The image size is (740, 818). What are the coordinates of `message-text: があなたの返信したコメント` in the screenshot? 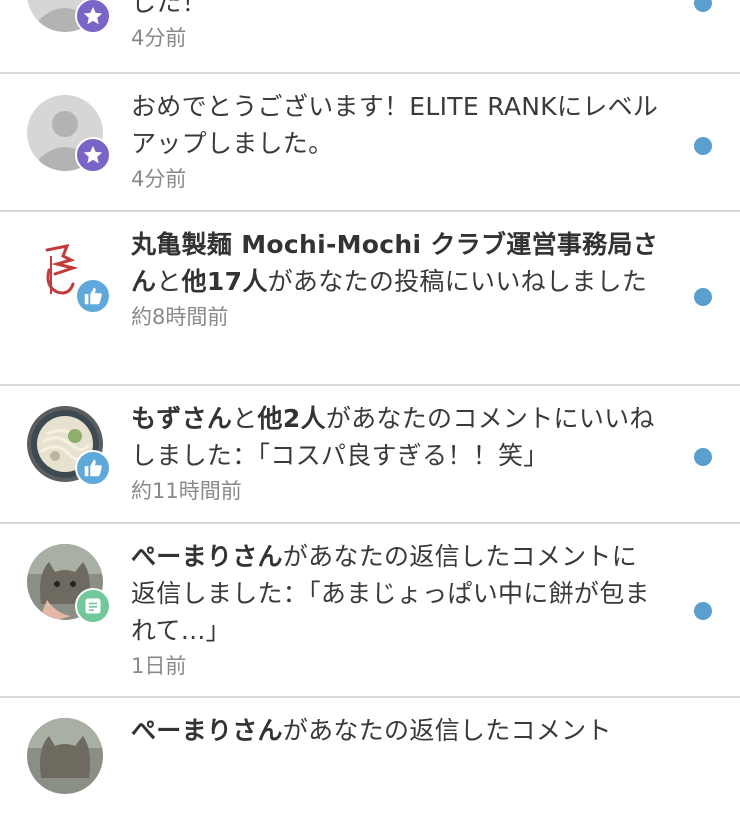 It's located at (447, 730).